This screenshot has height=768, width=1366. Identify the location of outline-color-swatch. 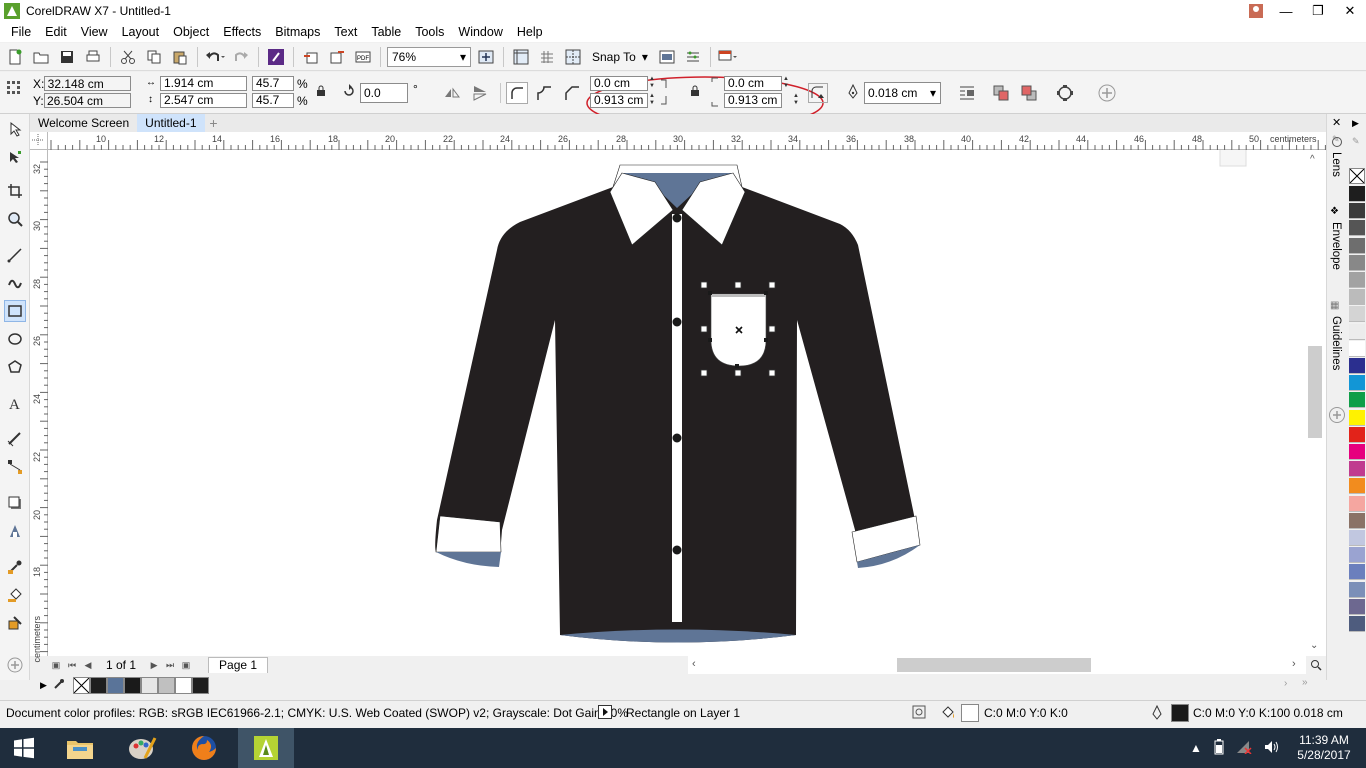
(1180, 713).